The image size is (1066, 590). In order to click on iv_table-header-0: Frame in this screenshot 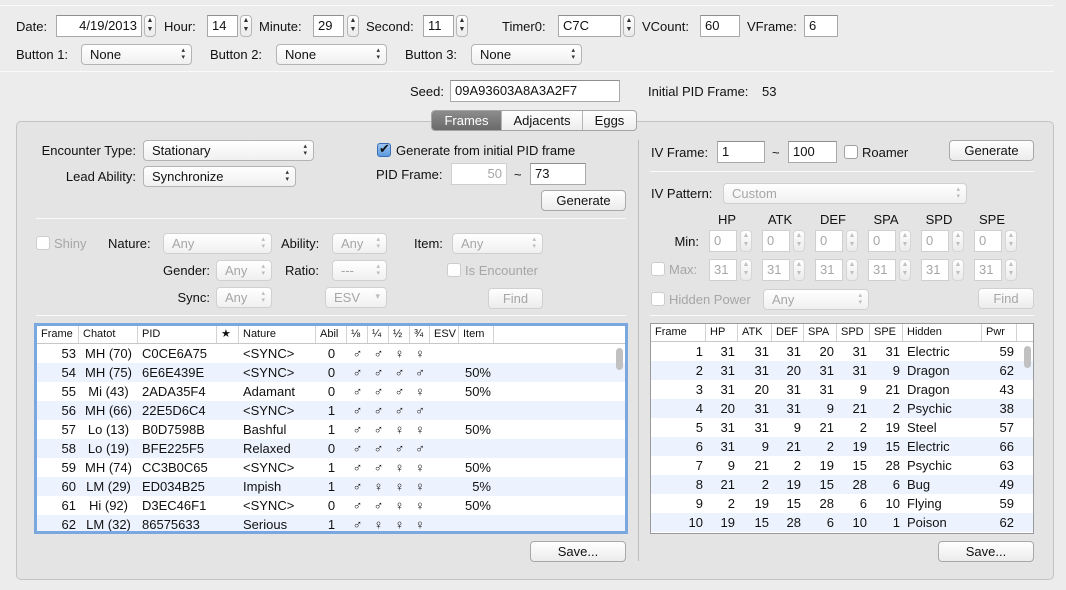, I will do `click(678, 332)`.